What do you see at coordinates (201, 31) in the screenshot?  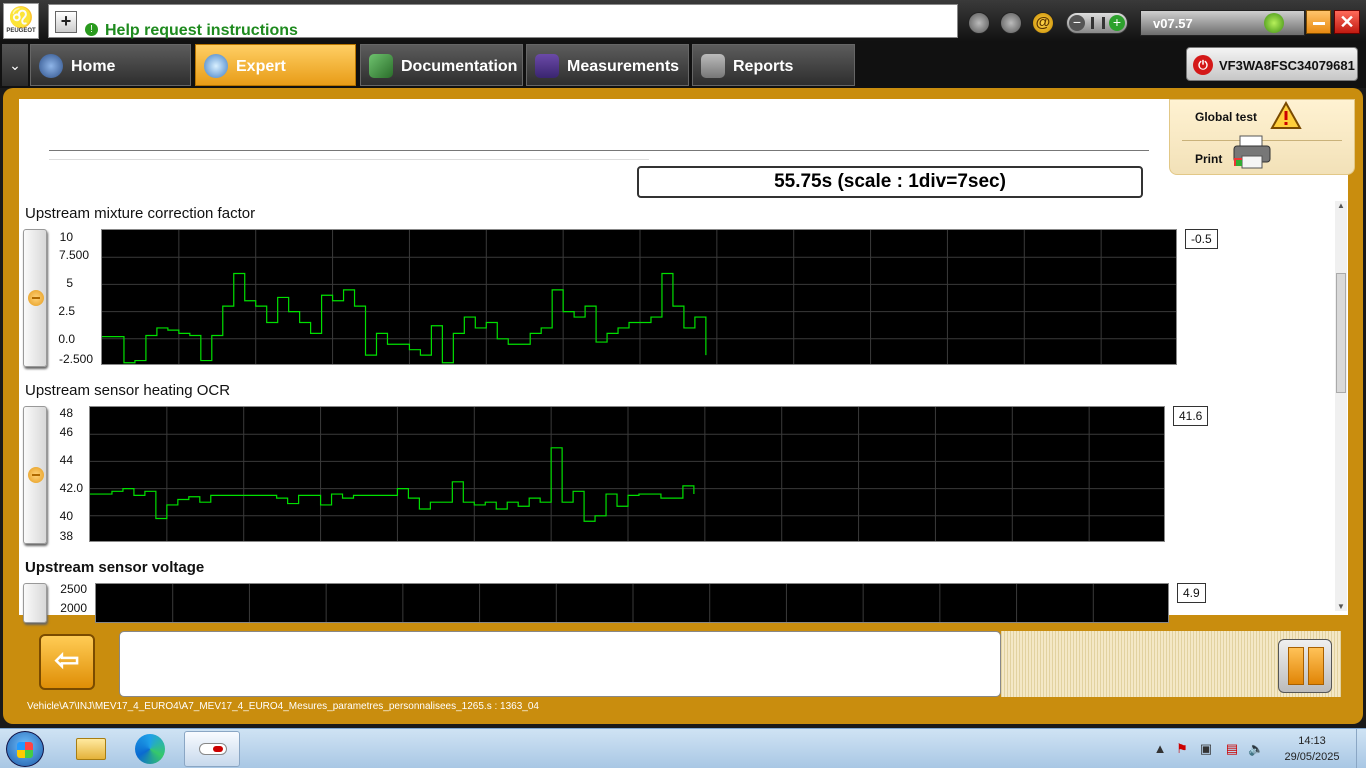 I see `help-request-text: Help request instructions` at bounding box center [201, 31].